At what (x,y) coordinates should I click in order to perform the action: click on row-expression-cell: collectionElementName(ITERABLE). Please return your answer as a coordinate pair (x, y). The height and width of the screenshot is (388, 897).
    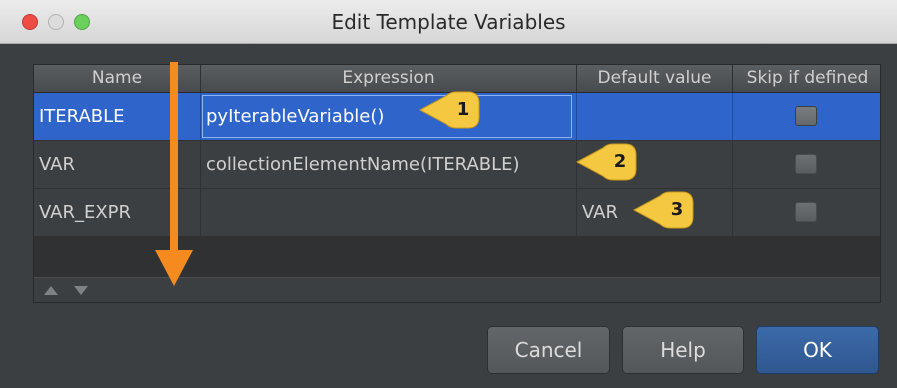
    Looking at the image, I should click on (389, 164).